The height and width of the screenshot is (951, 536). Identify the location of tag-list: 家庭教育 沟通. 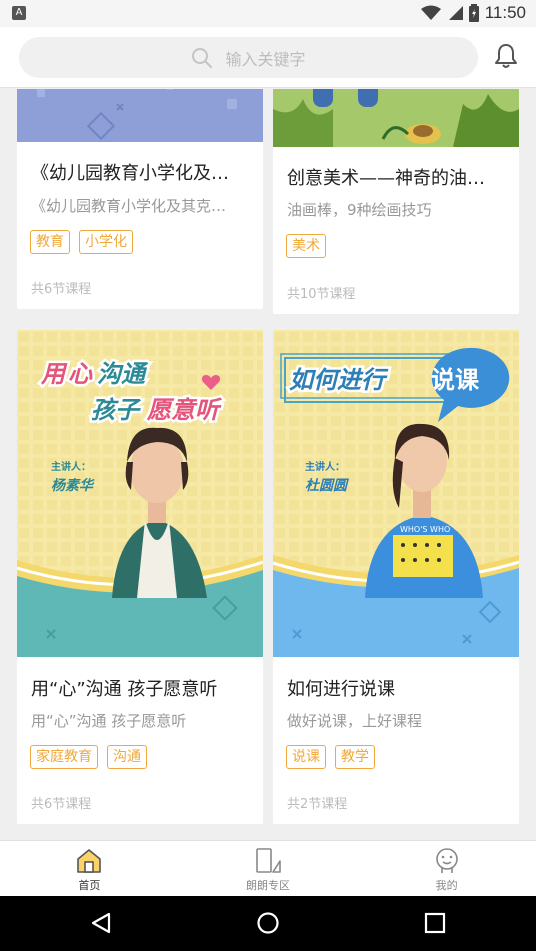
(88, 757).